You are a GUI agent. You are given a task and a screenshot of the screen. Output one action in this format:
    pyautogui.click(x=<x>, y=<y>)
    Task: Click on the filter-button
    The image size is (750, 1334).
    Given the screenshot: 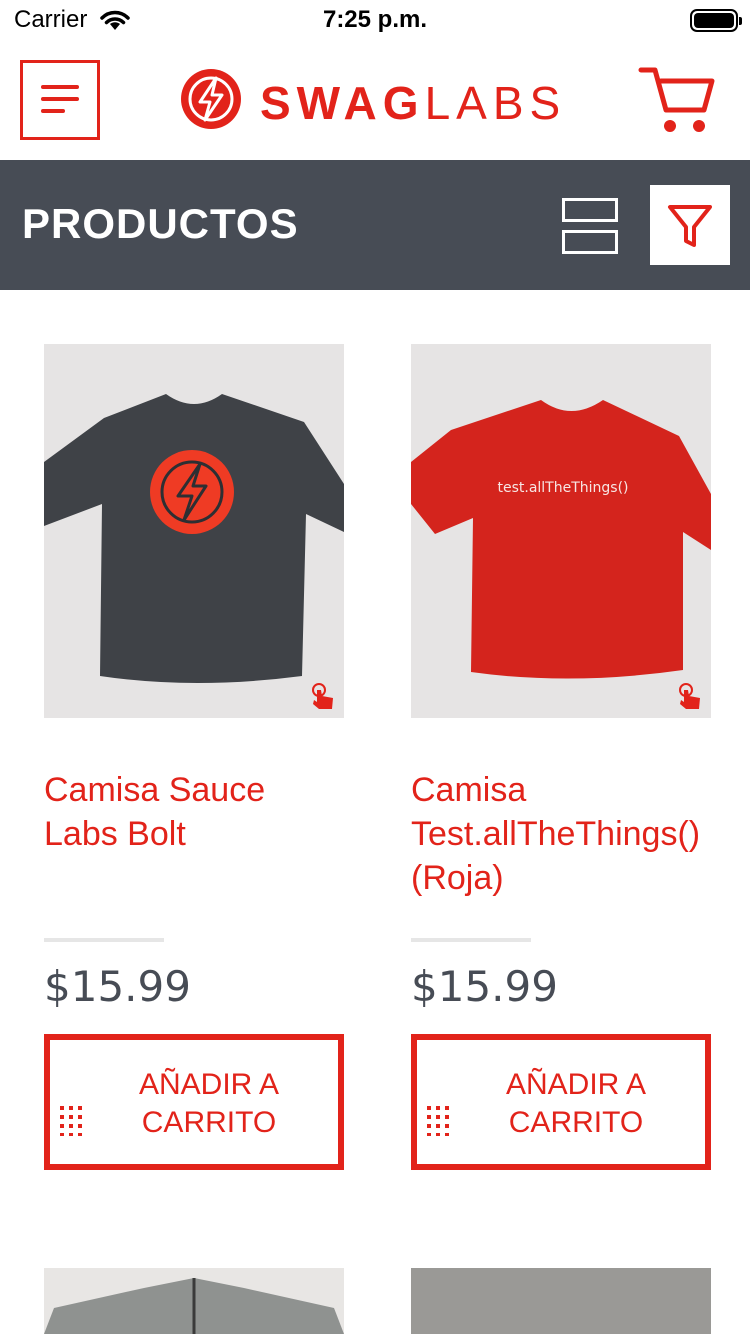 What is the action you would take?
    pyautogui.click(x=690, y=225)
    